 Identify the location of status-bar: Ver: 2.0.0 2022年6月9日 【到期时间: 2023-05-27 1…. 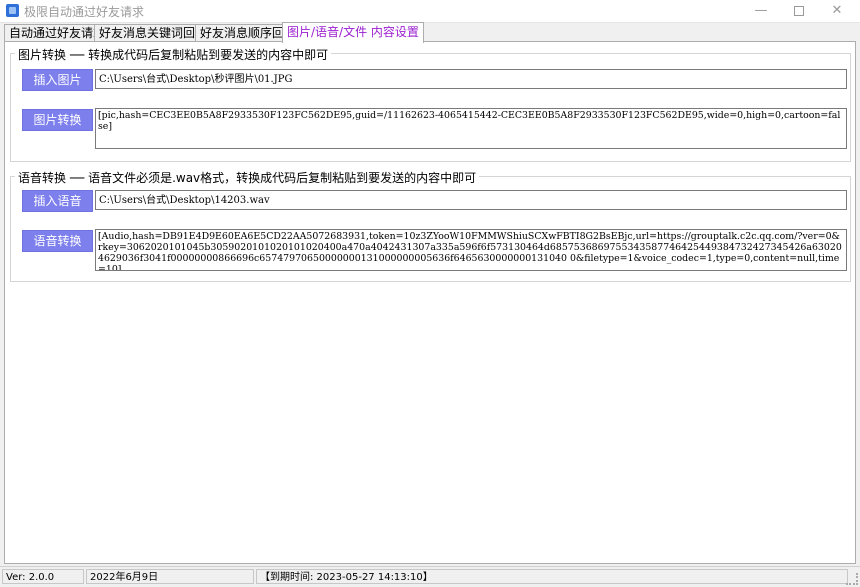
(430, 576).